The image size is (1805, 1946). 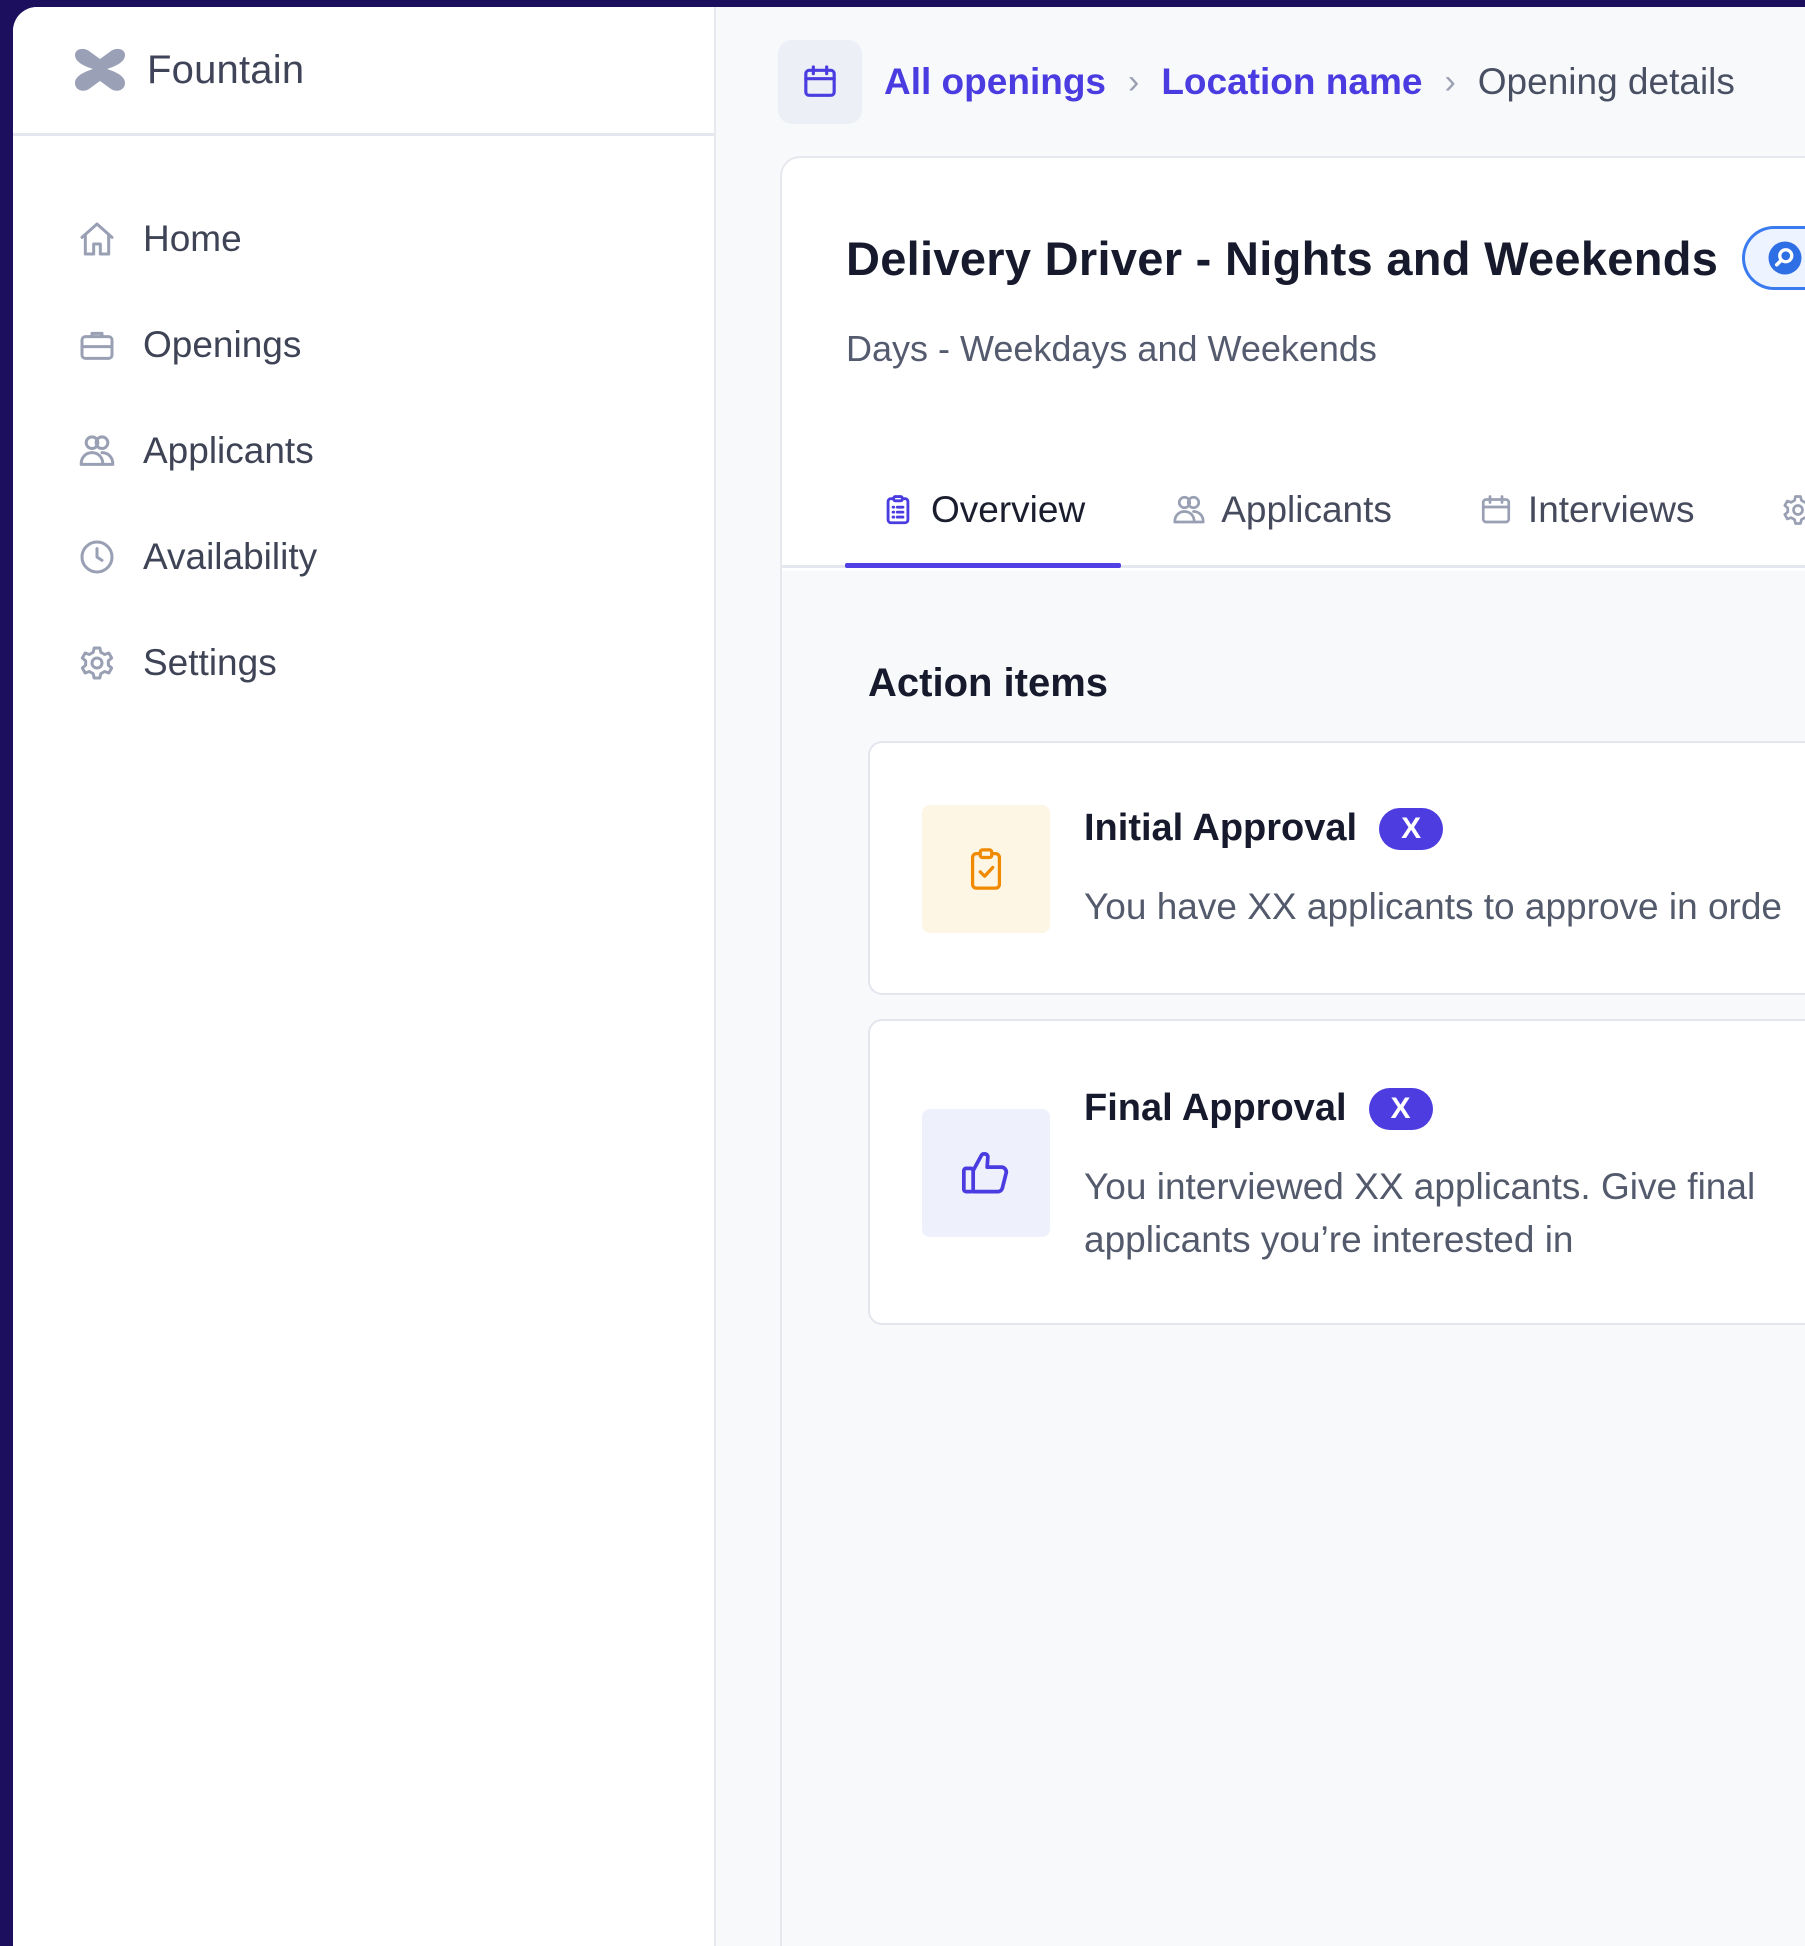 I want to click on opening-title: Delivery Driver - Nights and Weekends, so click(x=1282, y=258).